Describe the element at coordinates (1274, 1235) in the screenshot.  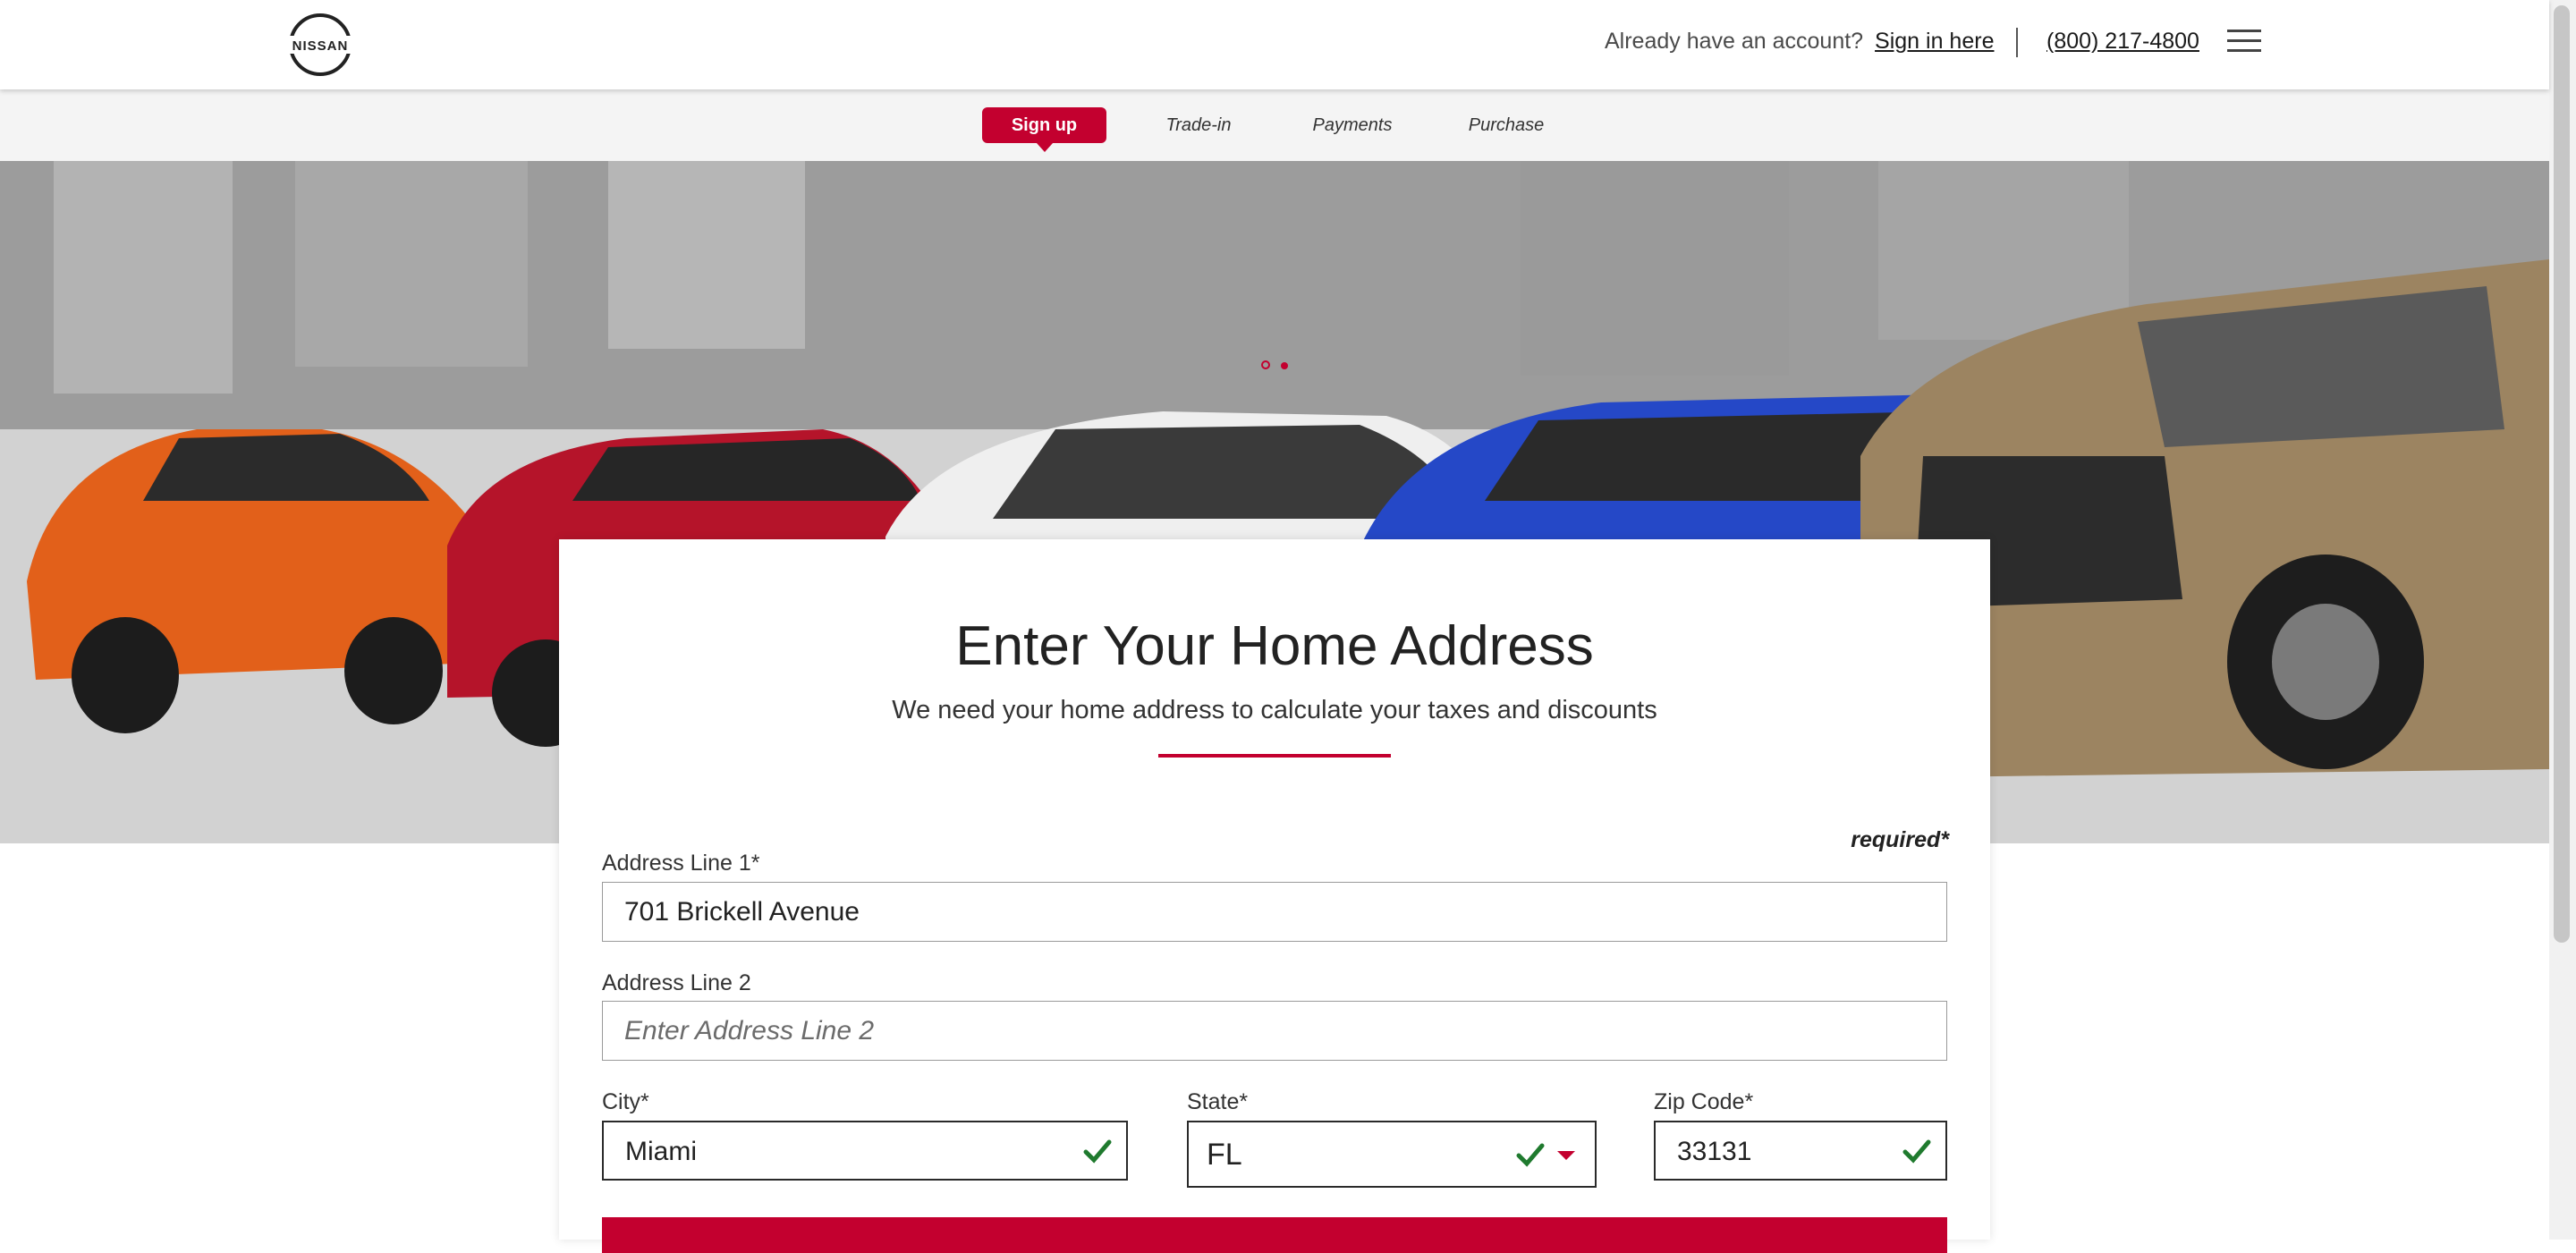
I see `continue-button` at that location.